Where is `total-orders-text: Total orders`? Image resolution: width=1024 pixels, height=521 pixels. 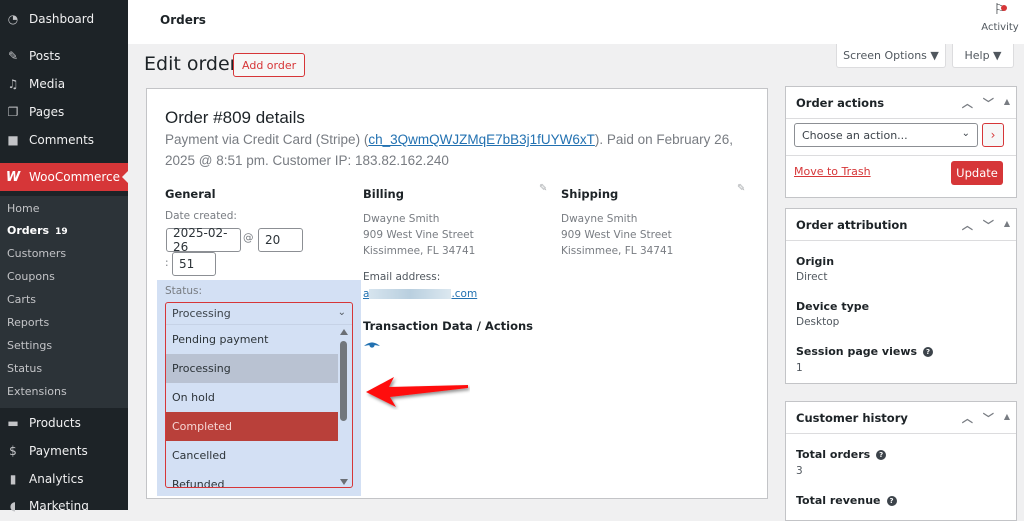
total-orders-text: Total orders is located at coordinates (833, 454).